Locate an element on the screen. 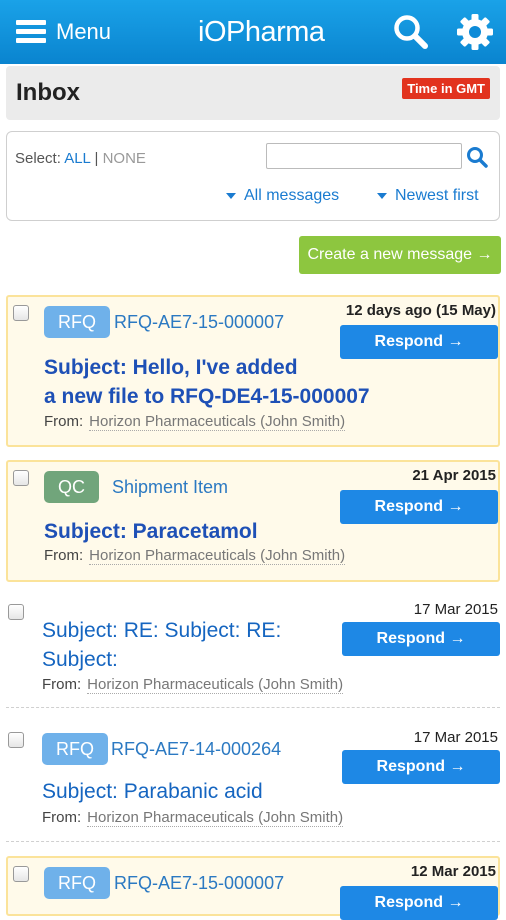 Image resolution: width=506 pixels, height=920 pixels. message-subject: Subject: Parabanic acid is located at coordinates (152, 791).